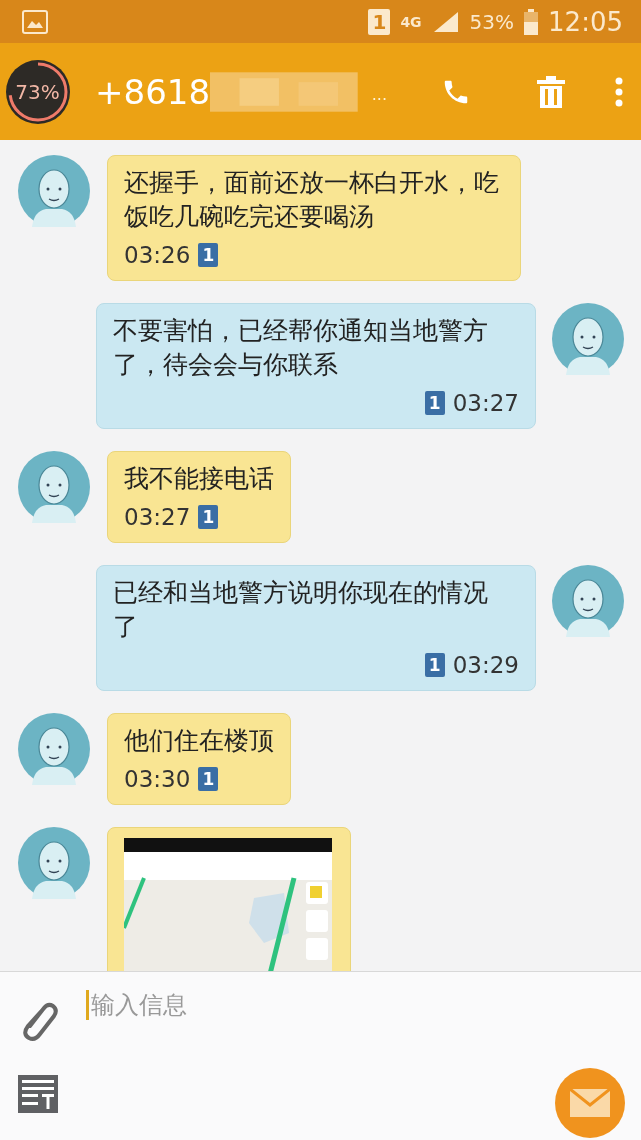  What do you see at coordinates (590, 1103) in the screenshot?
I see `envelope-icon` at bounding box center [590, 1103].